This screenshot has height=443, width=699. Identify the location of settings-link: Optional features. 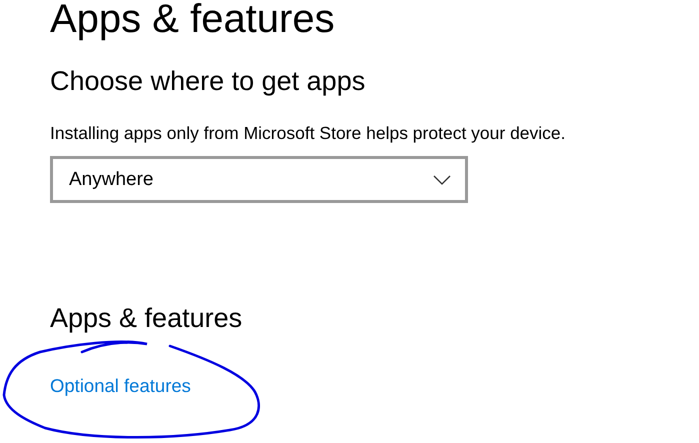
(120, 386).